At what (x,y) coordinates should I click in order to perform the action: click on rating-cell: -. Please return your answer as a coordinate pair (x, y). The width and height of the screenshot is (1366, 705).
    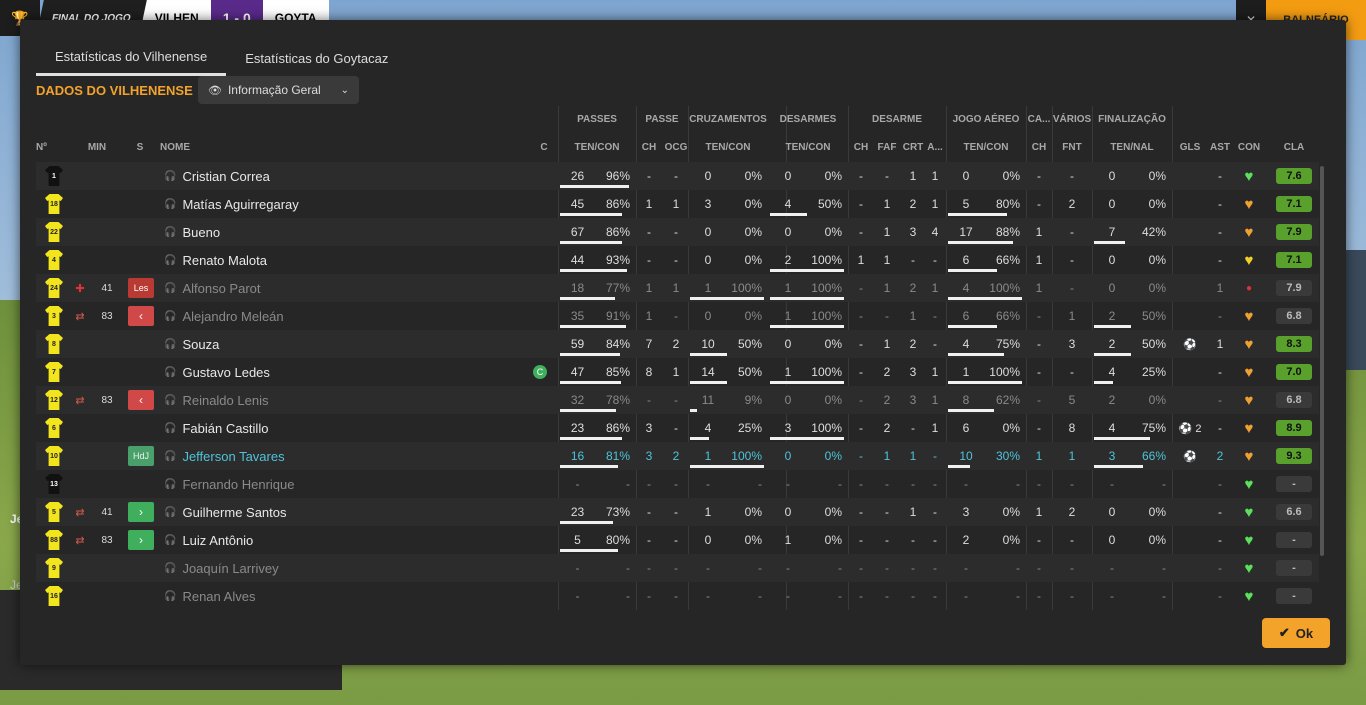
    Looking at the image, I should click on (1294, 596).